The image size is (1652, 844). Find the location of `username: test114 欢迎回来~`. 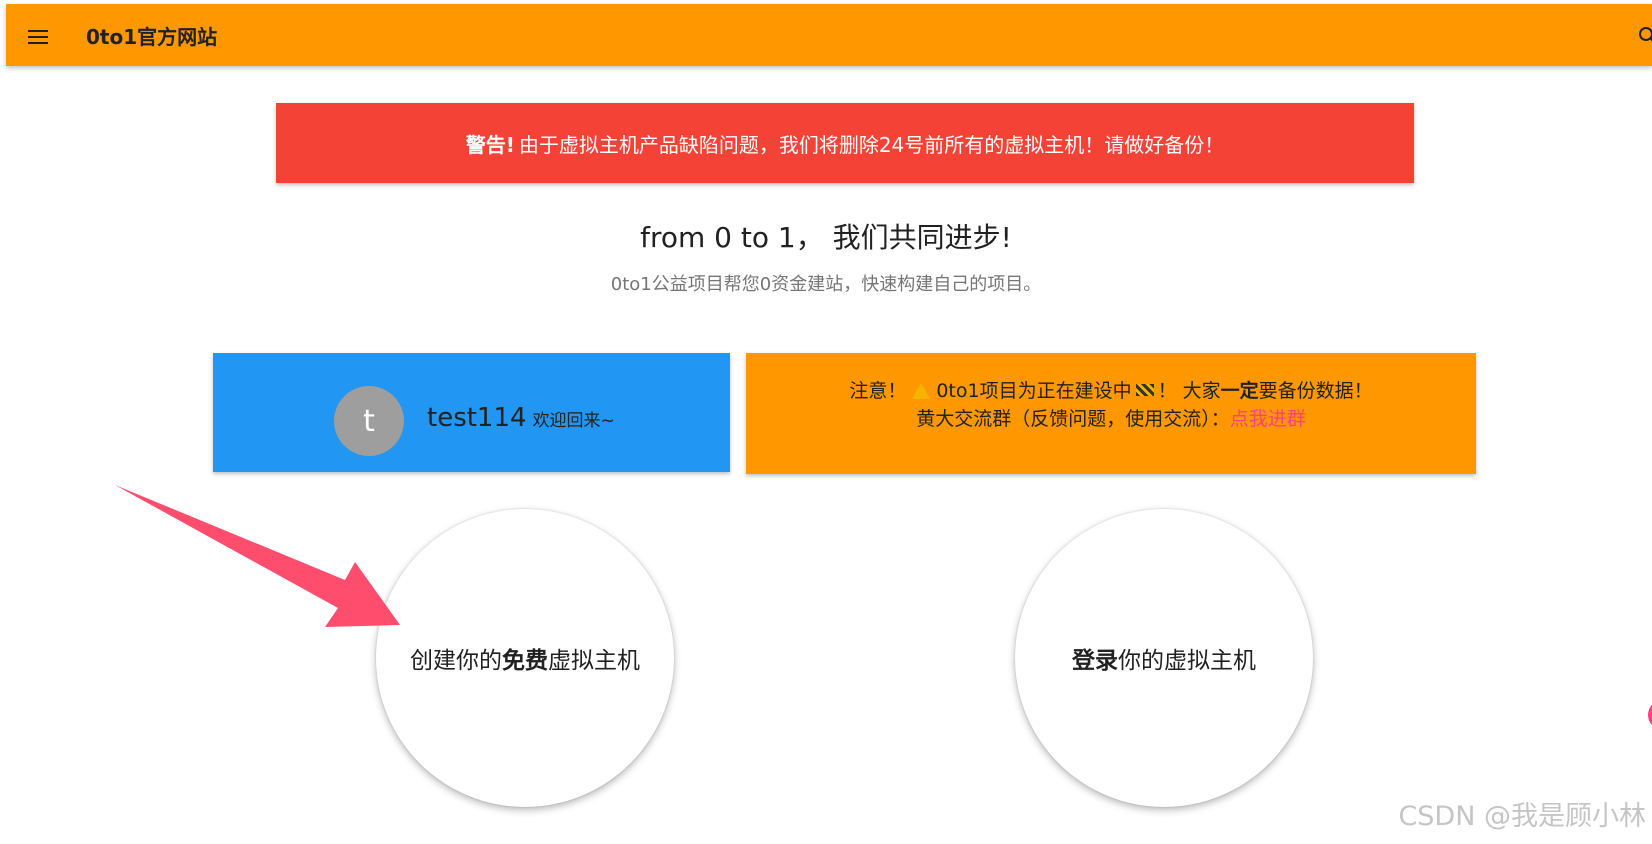

username: test114 欢迎回来~ is located at coordinates (521, 419).